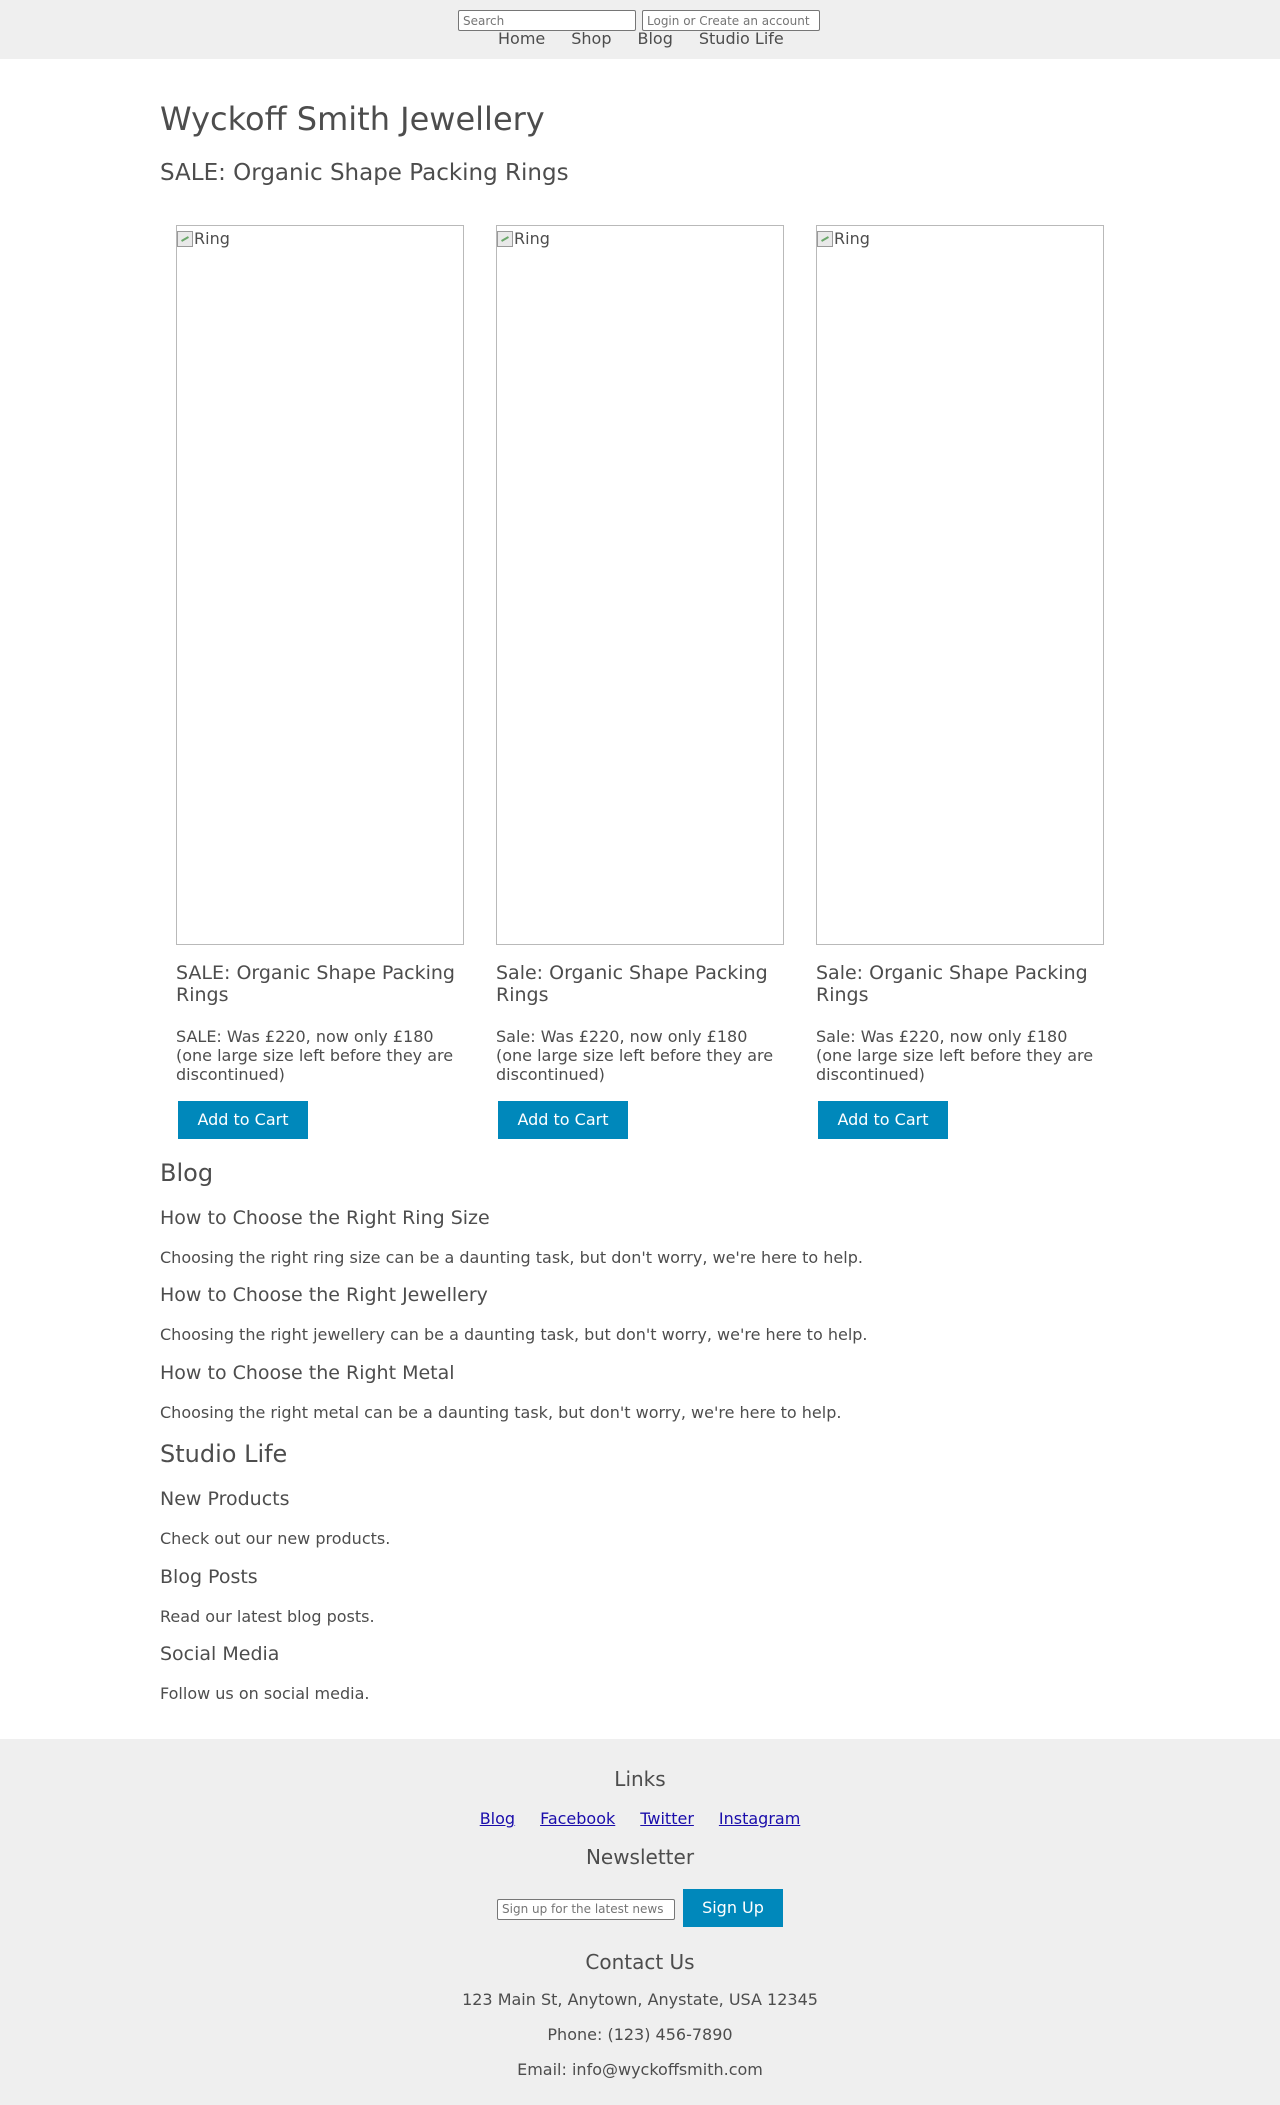 Image resolution: width=1280 pixels, height=2105 pixels. I want to click on studio-post-title: New Products, so click(225, 1499).